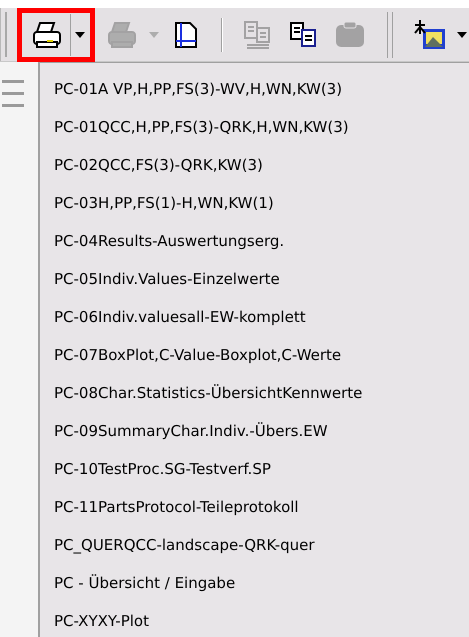 This screenshot has width=469, height=637. Describe the element at coordinates (261, 355) in the screenshot. I see `menu-item: PC-07BoxPlot,C-Value-Boxplot,C-Werte` at that location.